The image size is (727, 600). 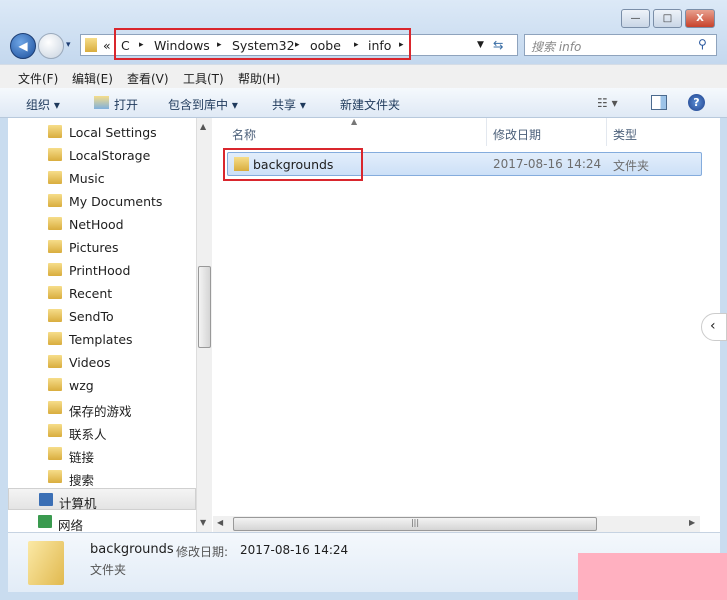 I want to click on scrollbar-thumb, so click(x=204, y=307).